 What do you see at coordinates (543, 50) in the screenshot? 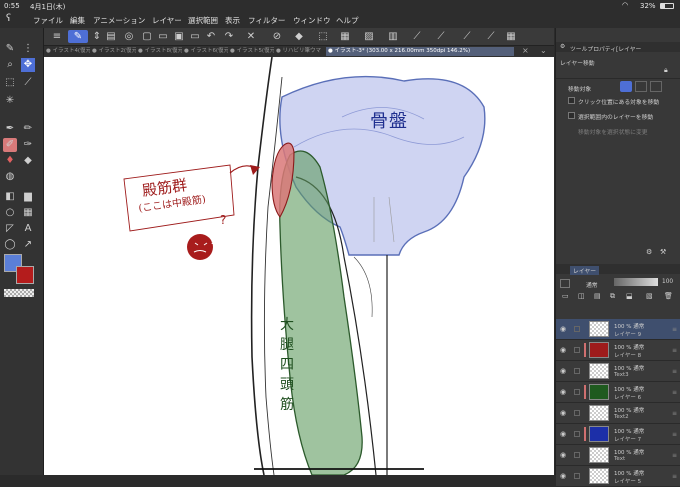
I see `tab-menu-icon: ⌄` at bounding box center [543, 50].